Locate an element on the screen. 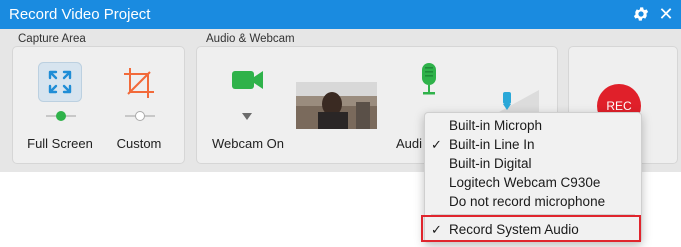  webcam-toggle is located at coordinates (248, 80).